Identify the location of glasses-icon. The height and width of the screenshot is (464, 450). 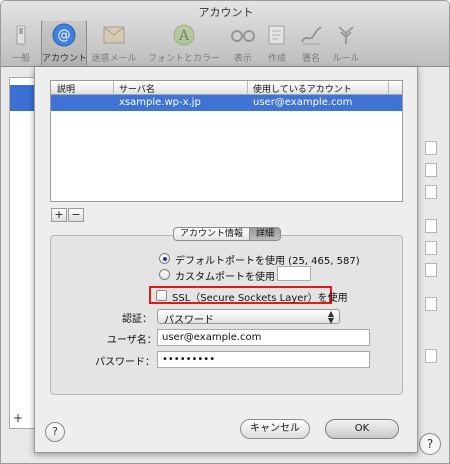
(243, 36).